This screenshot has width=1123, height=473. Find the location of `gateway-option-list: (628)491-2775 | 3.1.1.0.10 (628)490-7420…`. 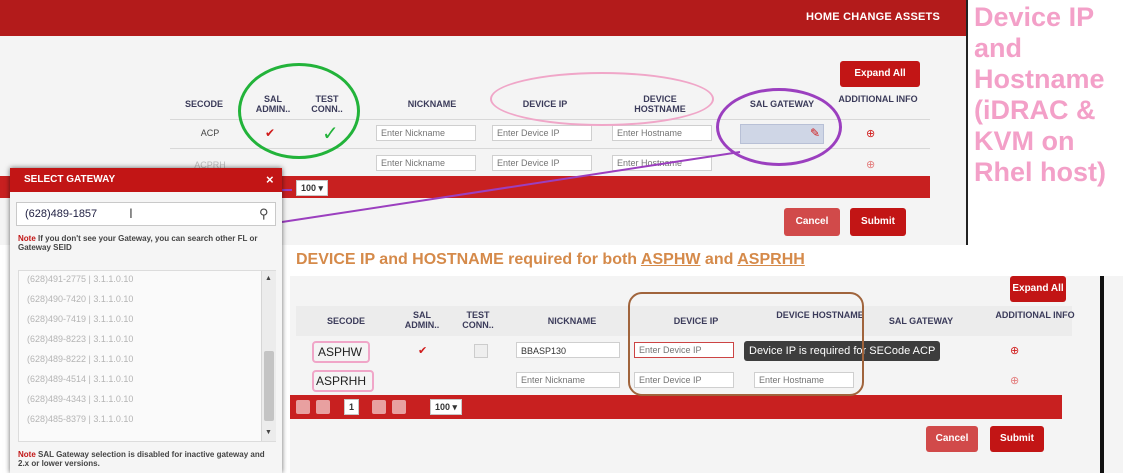

gateway-option-list: (628)491-2775 | 3.1.1.0.10 (628)490-7420… is located at coordinates (147, 356).